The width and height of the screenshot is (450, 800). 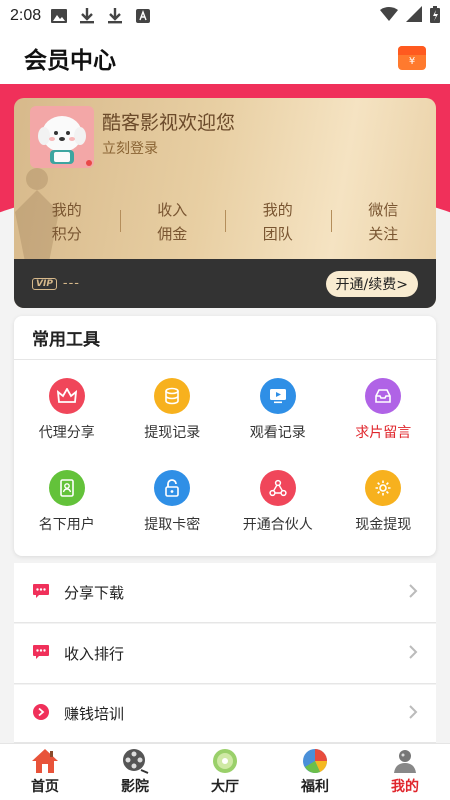 What do you see at coordinates (225, 16) in the screenshot?
I see `status-bar: 2:08` at bounding box center [225, 16].